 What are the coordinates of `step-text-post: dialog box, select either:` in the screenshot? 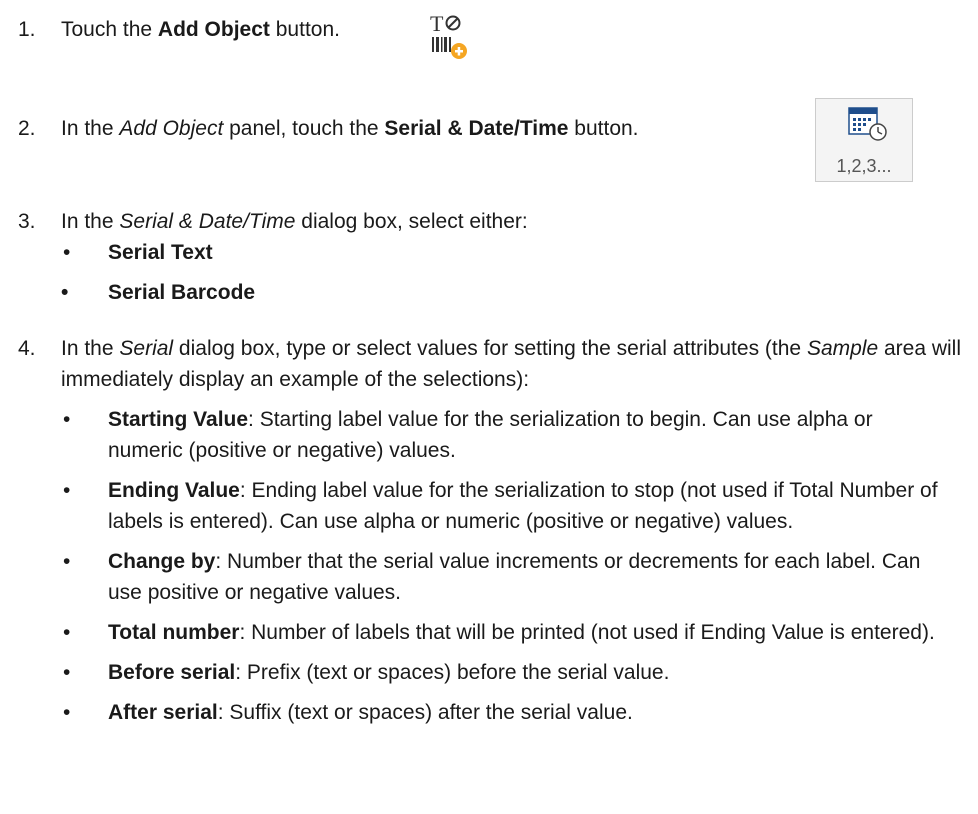 It's located at (411, 221).